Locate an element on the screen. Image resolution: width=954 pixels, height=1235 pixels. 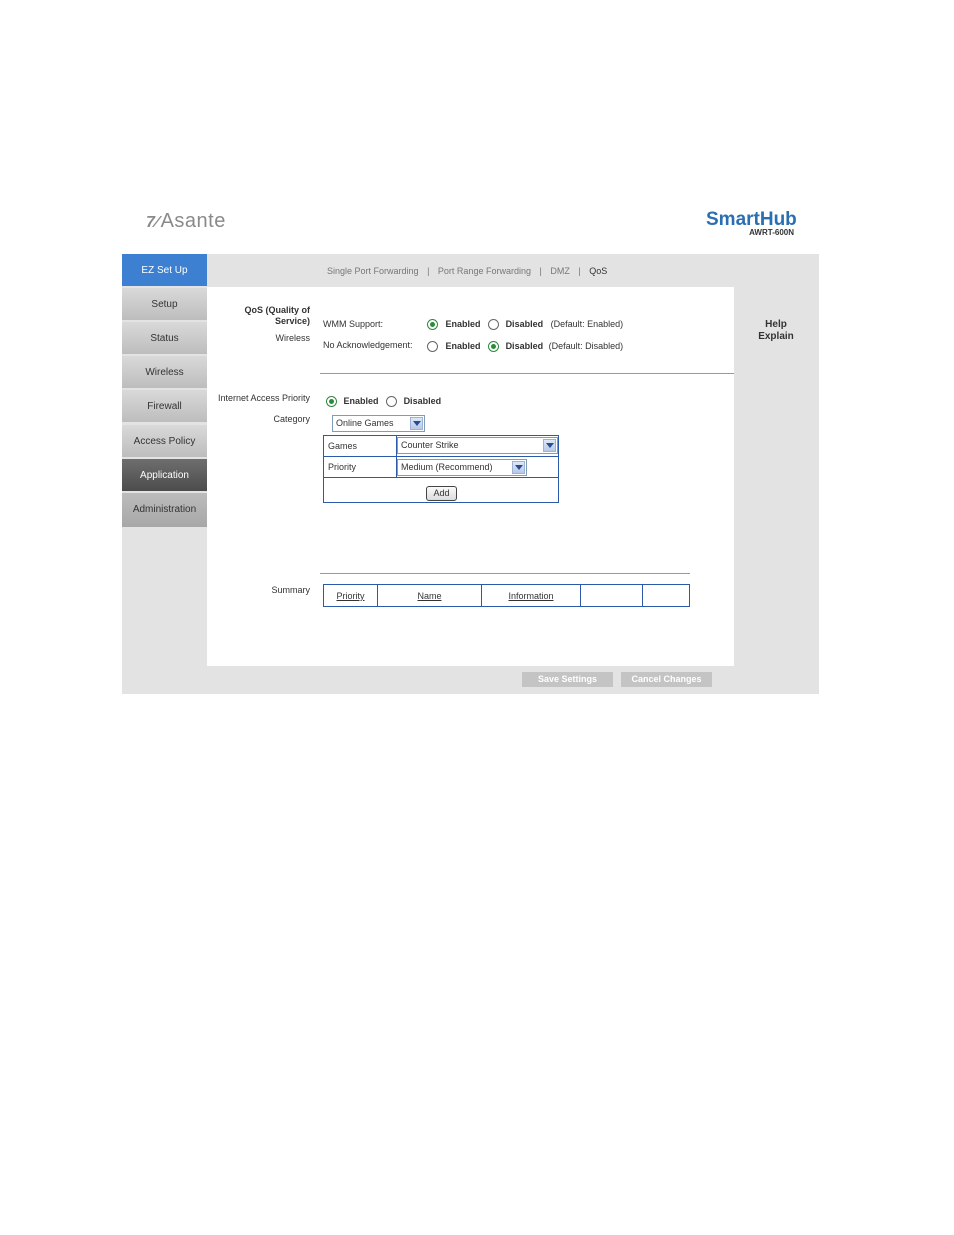
summary-label: Summary is located at coordinates (290, 590).